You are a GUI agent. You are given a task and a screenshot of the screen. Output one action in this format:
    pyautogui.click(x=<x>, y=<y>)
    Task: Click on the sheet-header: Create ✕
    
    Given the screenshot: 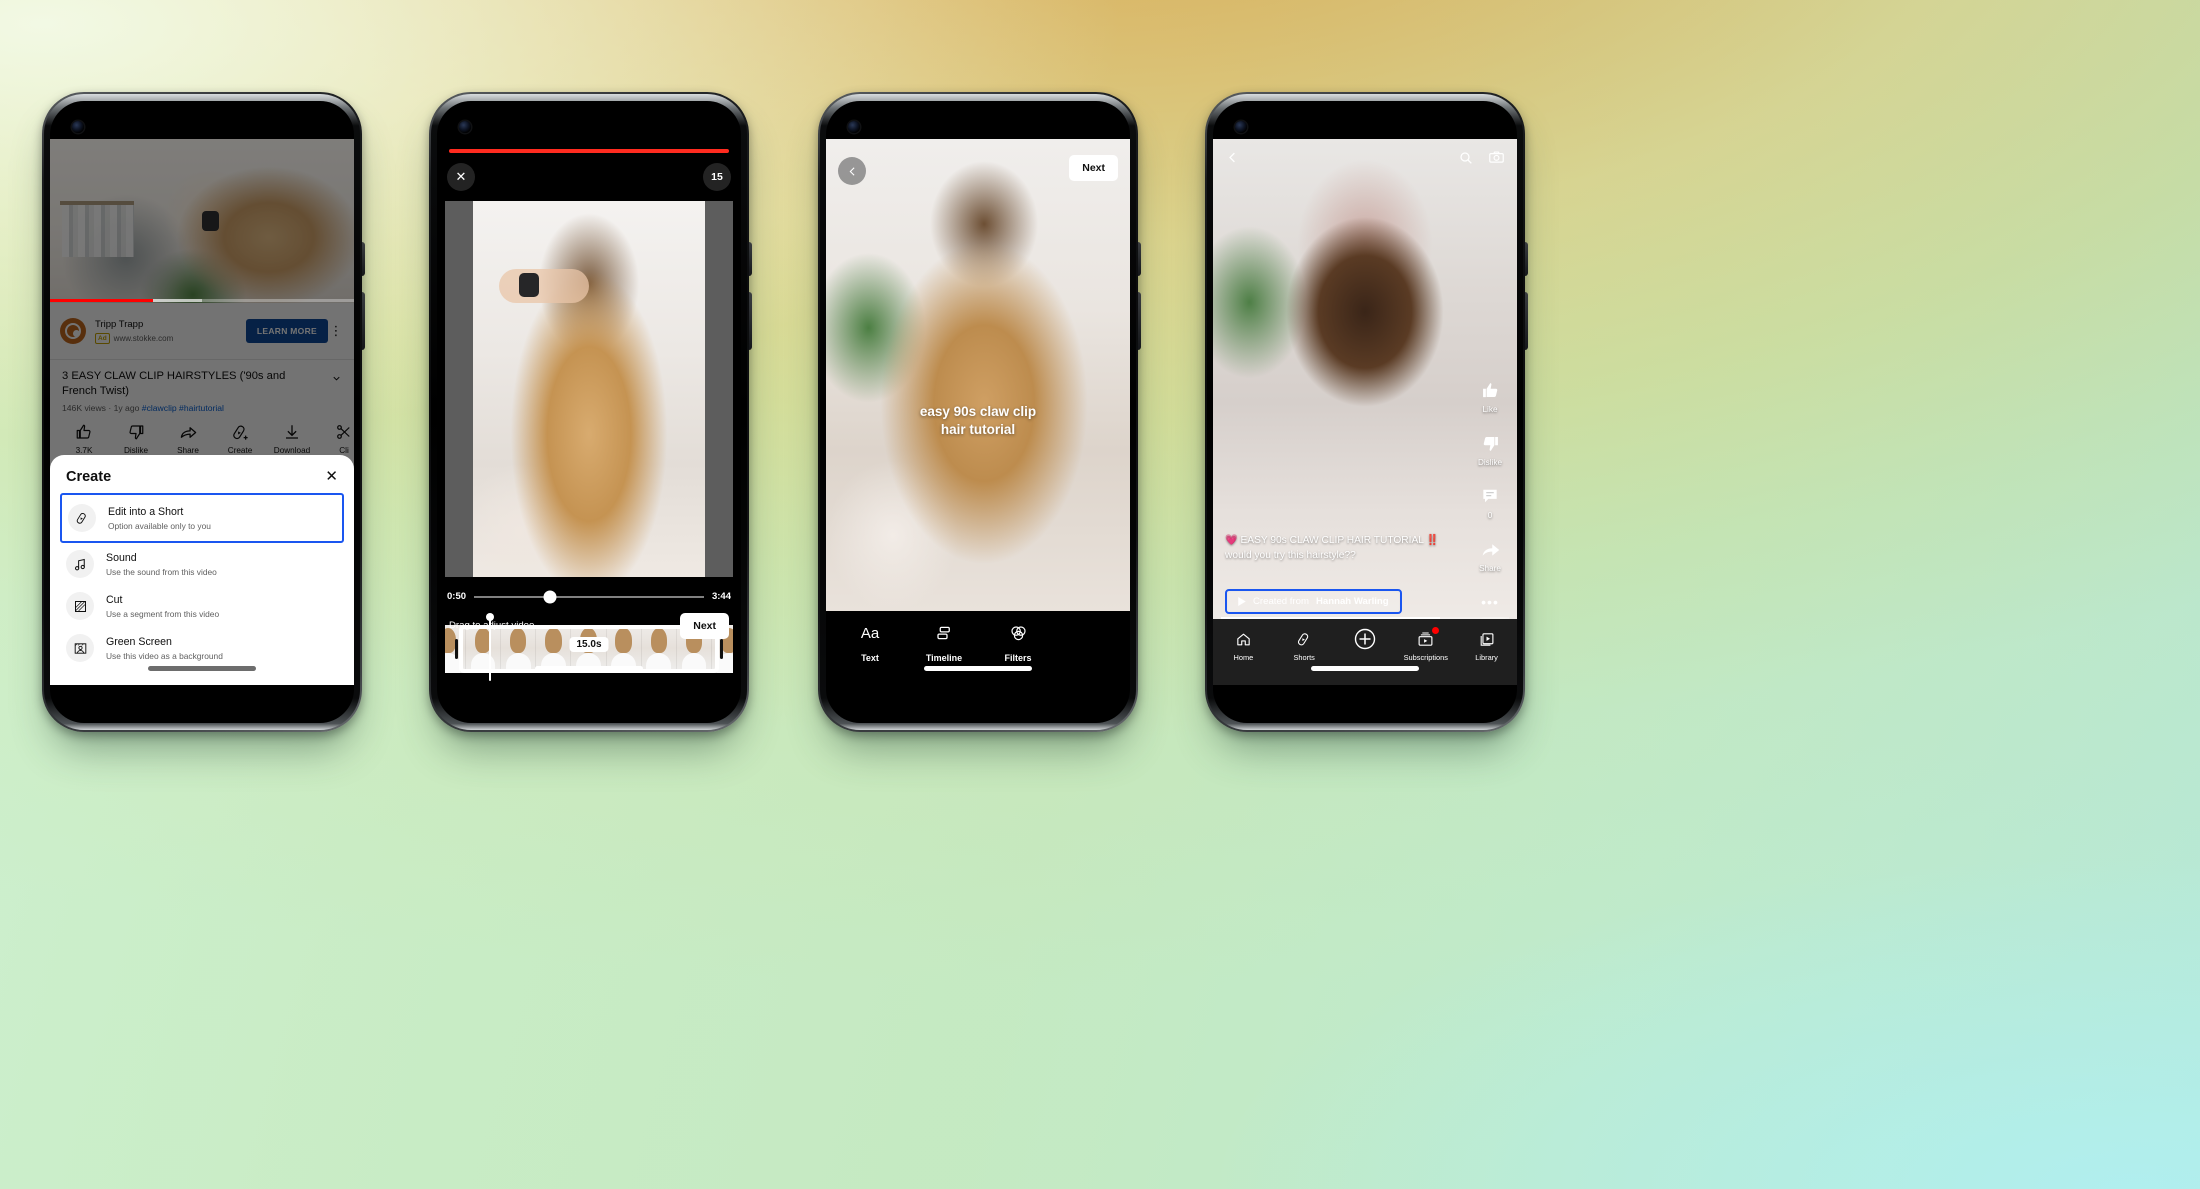 What is the action you would take?
    pyautogui.click(x=202, y=474)
    